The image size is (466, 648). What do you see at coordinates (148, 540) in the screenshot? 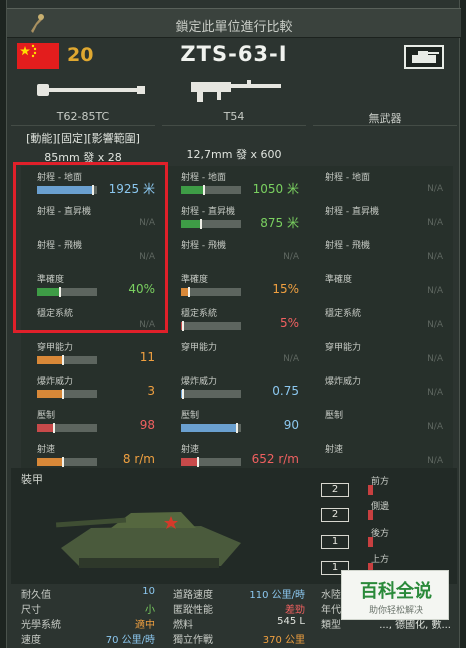
I see `tank-model-image` at bounding box center [148, 540].